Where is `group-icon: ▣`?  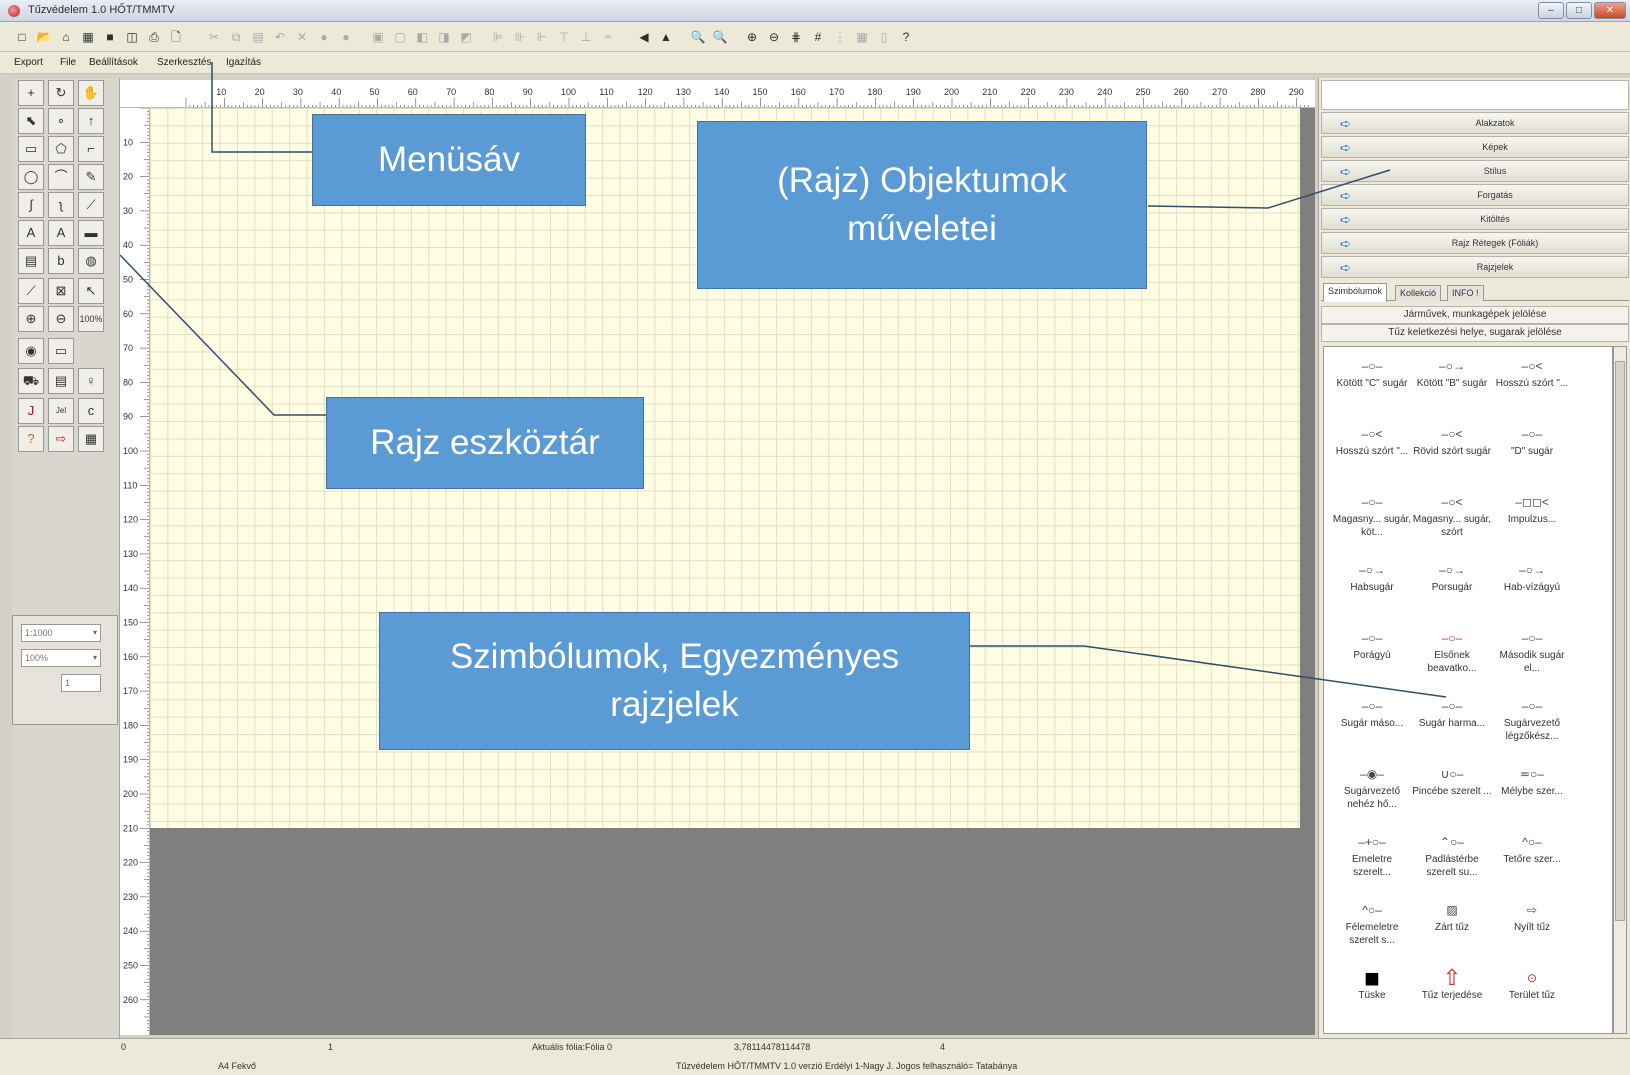
group-icon: ▣ is located at coordinates (378, 37).